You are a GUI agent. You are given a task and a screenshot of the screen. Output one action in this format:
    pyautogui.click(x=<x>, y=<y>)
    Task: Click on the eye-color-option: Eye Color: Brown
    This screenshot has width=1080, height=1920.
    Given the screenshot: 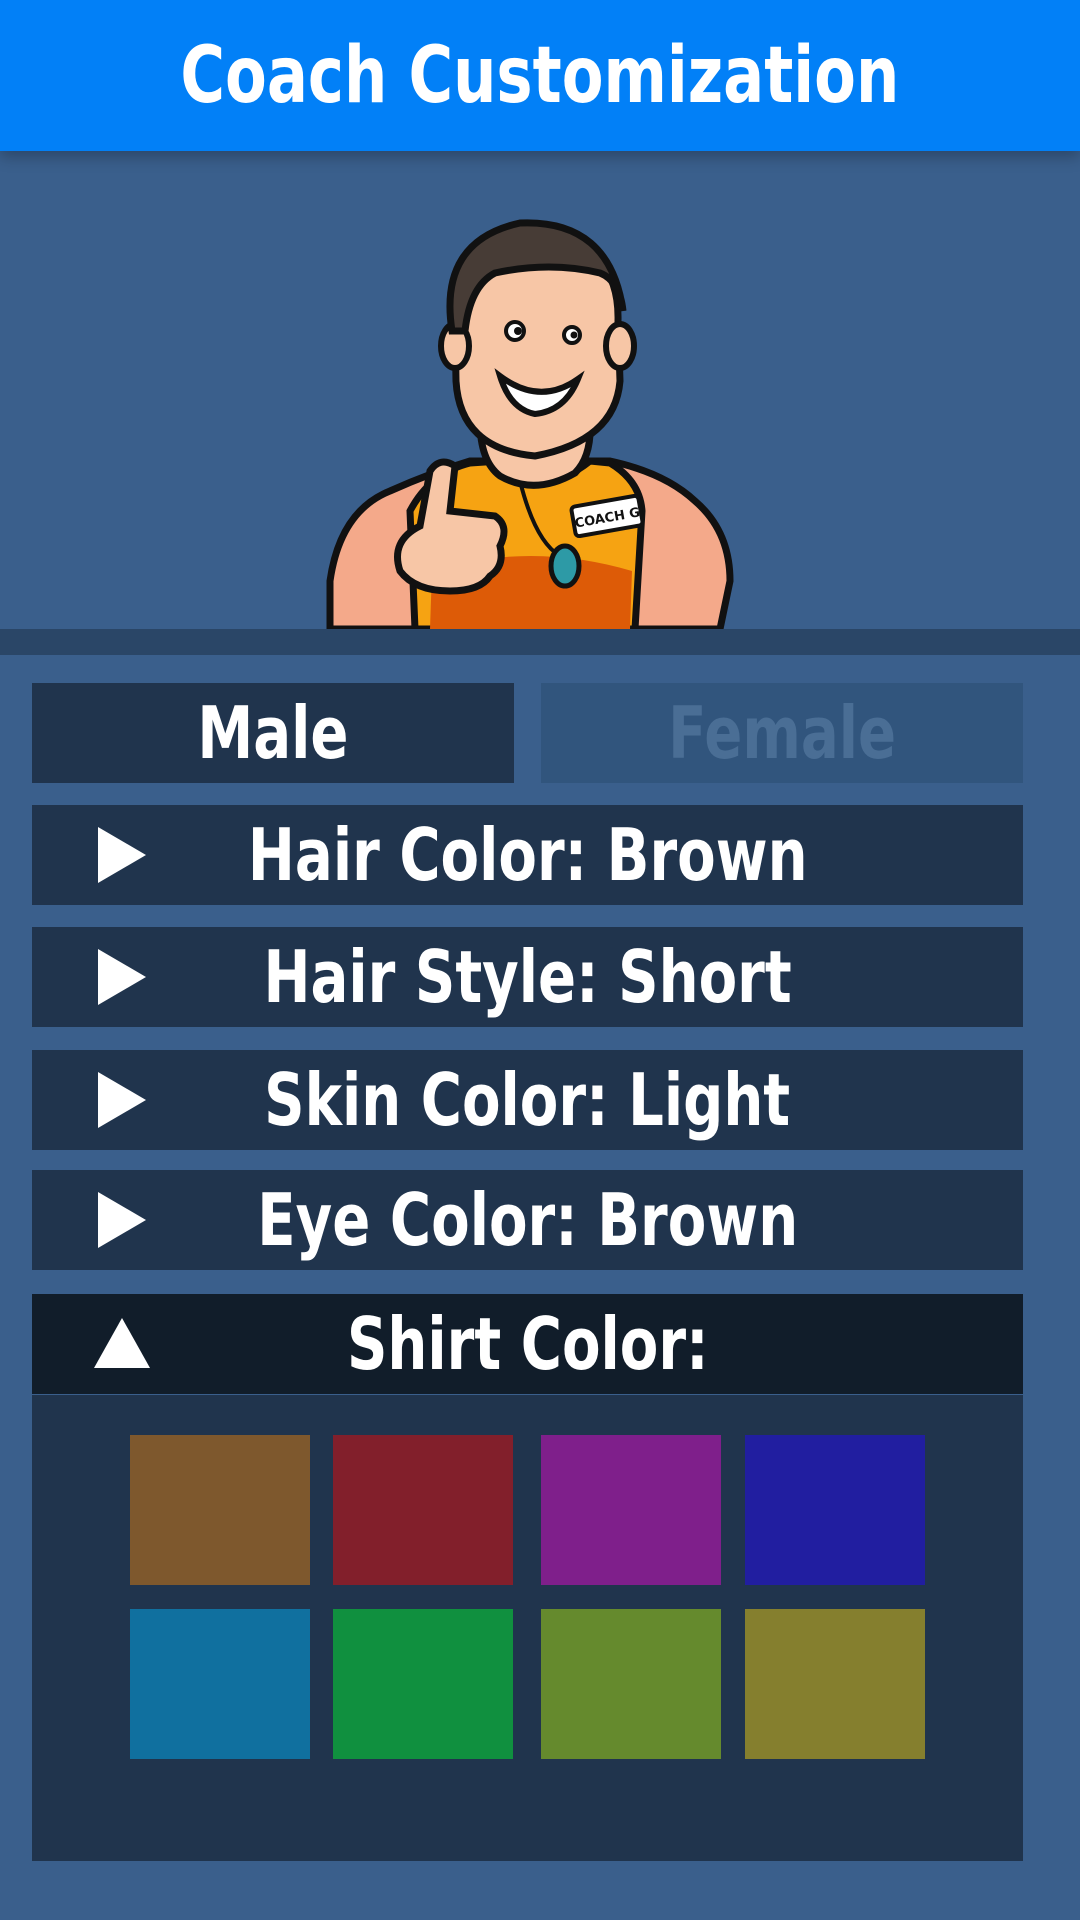 What is the action you would take?
    pyautogui.click(x=527, y=1220)
    